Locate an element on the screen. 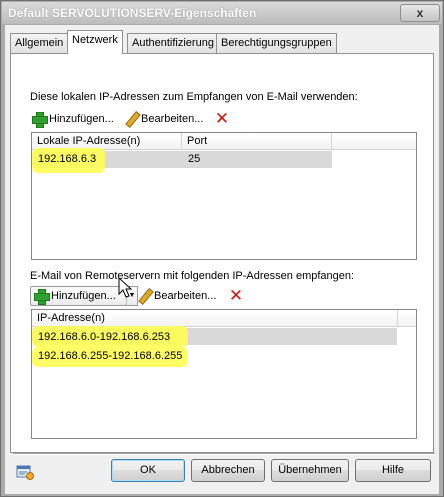 Image resolution: width=444 pixels, height=497 pixels. column-header-remote-ip: IP-Adresse(n) is located at coordinates (215, 318).